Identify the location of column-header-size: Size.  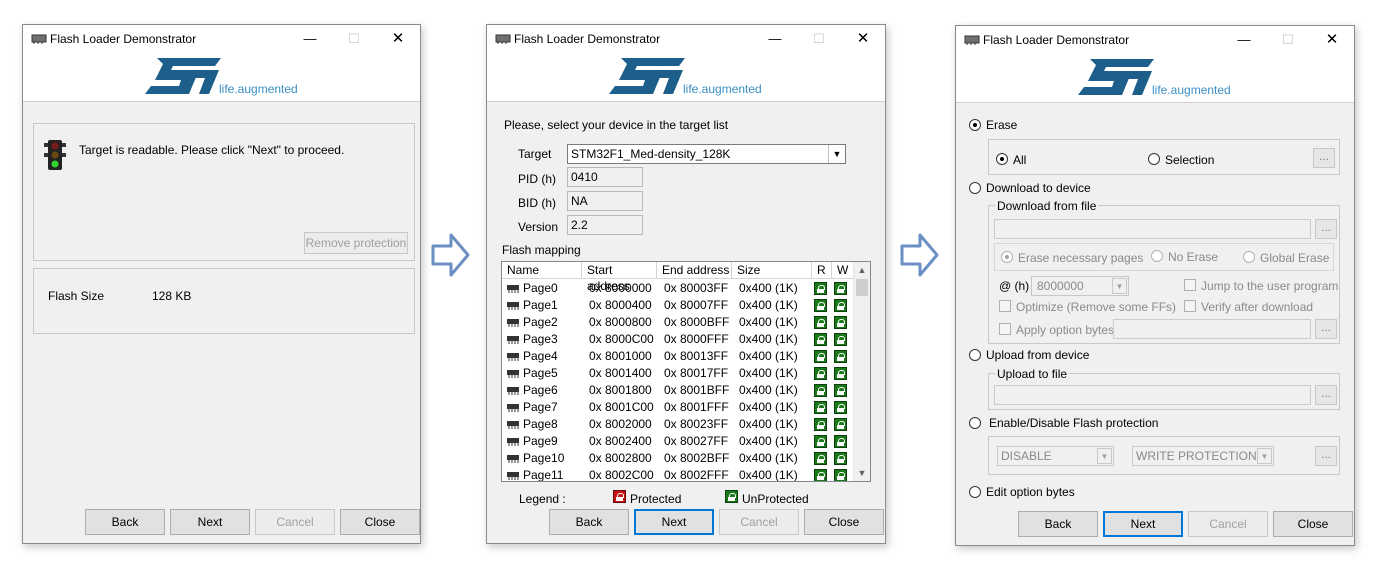
(772, 270).